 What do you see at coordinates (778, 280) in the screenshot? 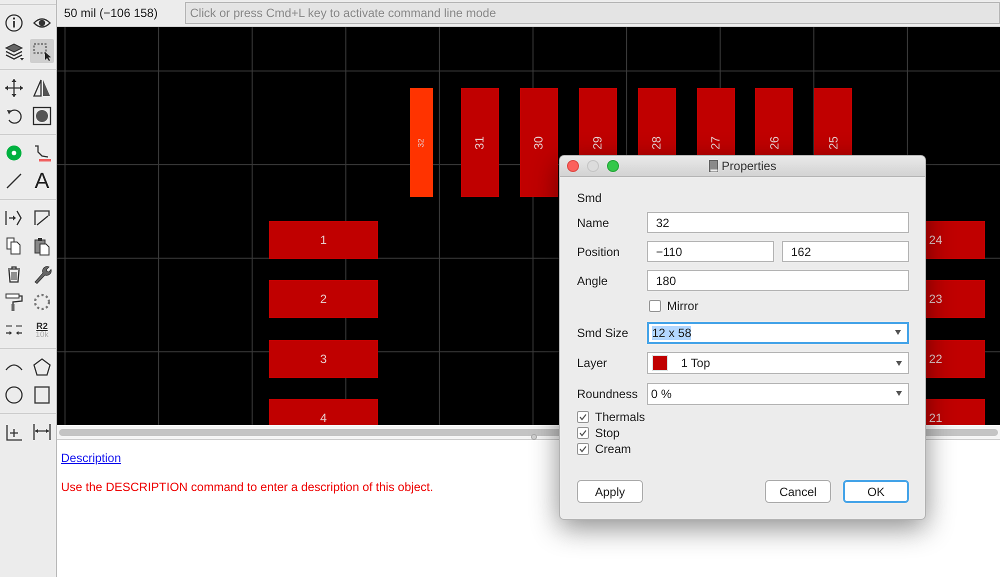
I see `input-field: 180` at bounding box center [778, 280].